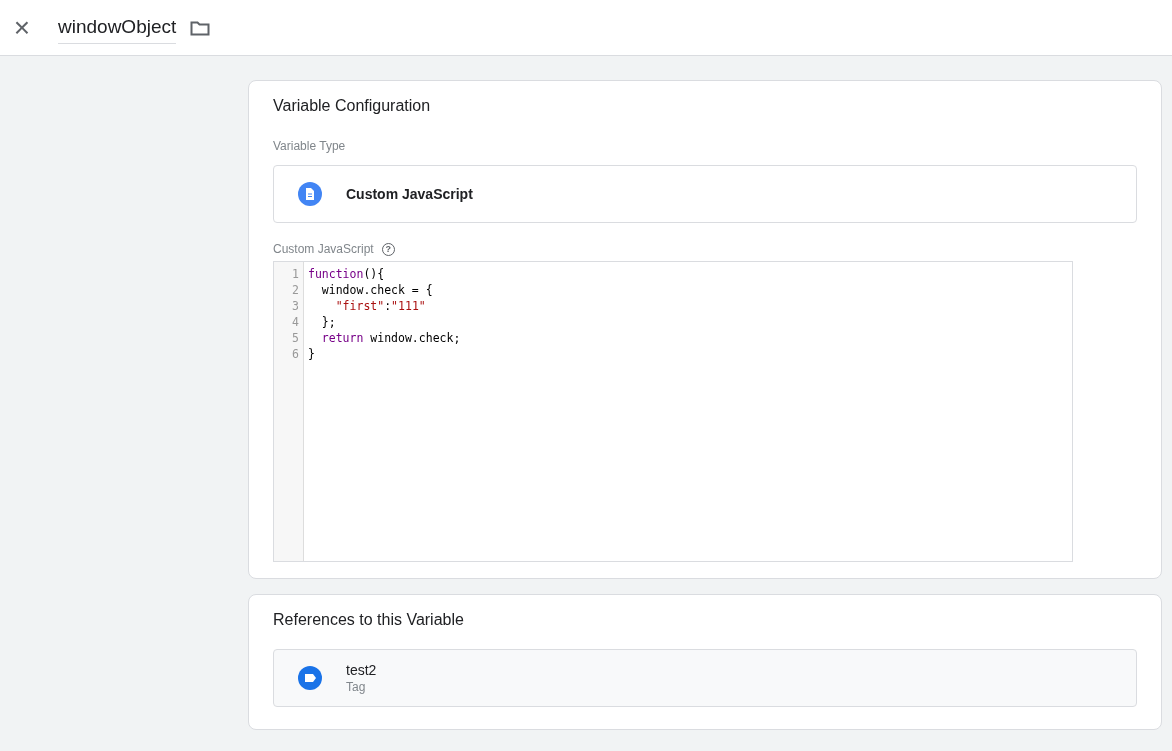 Image resolution: width=1172 pixels, height=751 pixels. I want to click on line-number: 1, so click(295, 274).